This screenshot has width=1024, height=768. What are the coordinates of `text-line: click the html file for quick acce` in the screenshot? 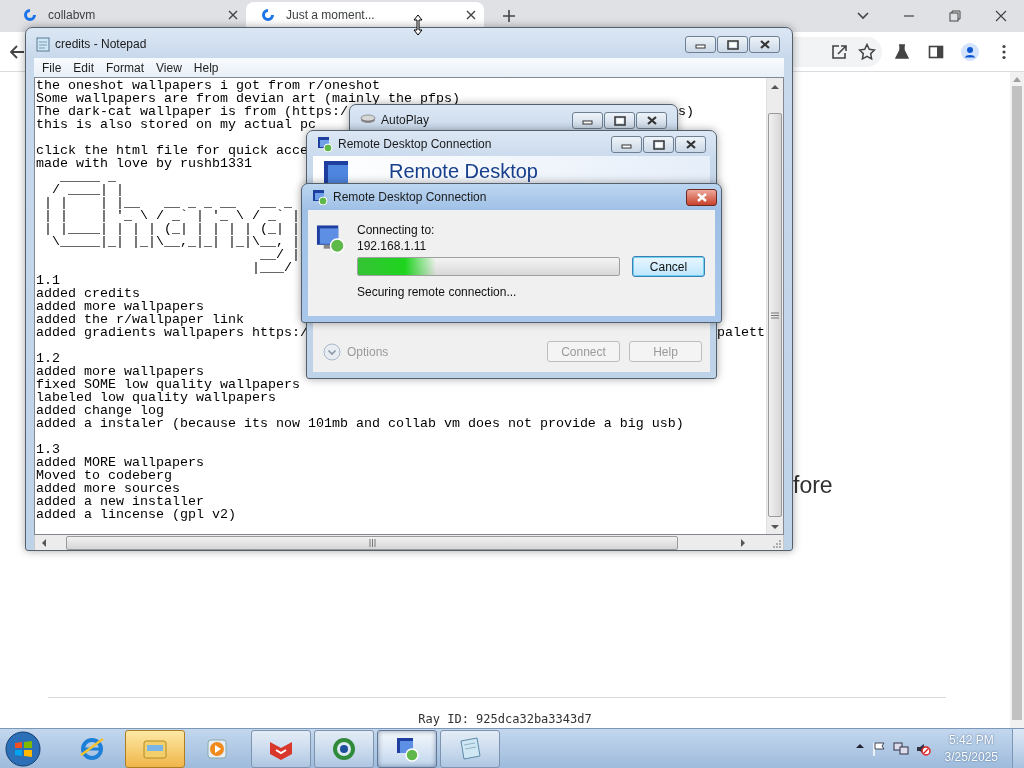 It's located at (172, 150).